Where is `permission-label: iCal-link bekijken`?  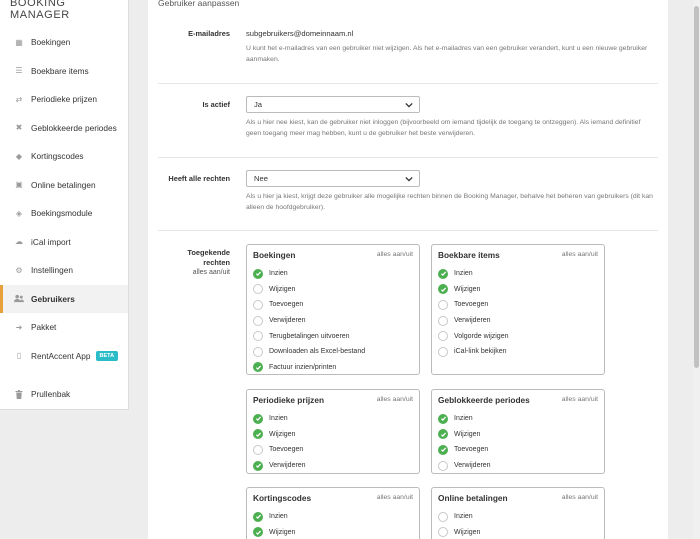
permission-label: iCal-link bekijken is located at coordinates (480, 352).